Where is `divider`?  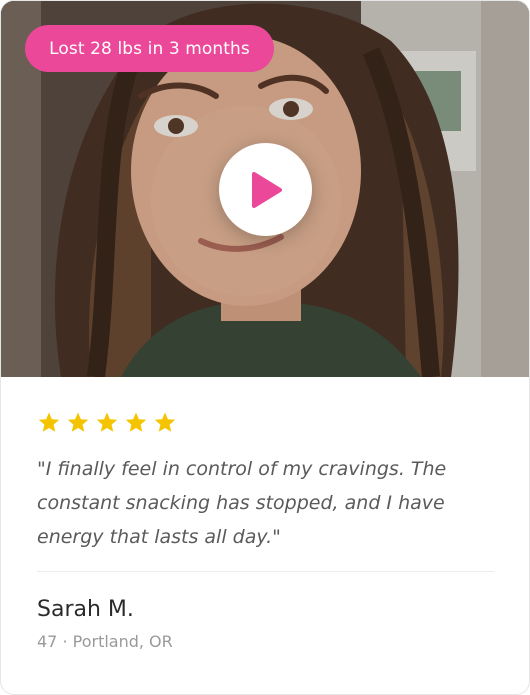
divider is located at coordinates (265, 571).